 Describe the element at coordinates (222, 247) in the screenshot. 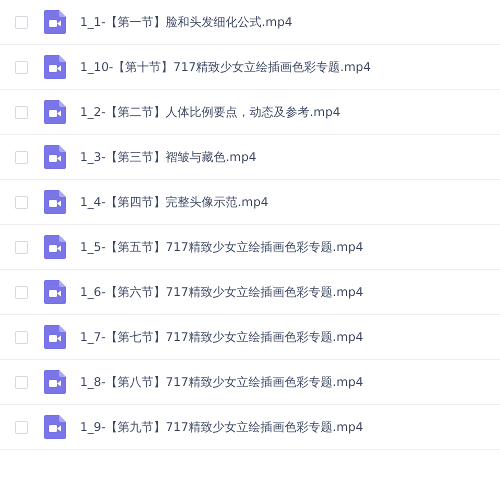

I see `file-name: 1_5-【第五节】717精致少女立绘插画色彩专题.mp4` at that location.